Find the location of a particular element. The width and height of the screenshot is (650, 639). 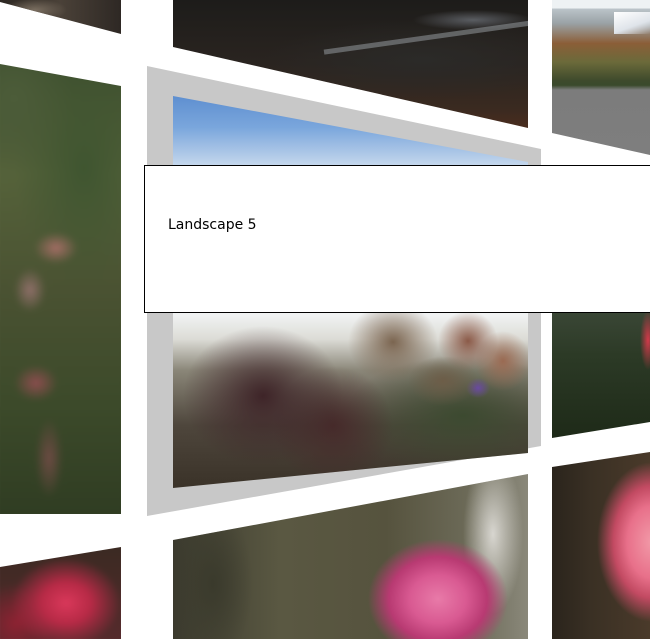

gallery-tile-left-mid is located at coordinates (60, 289).